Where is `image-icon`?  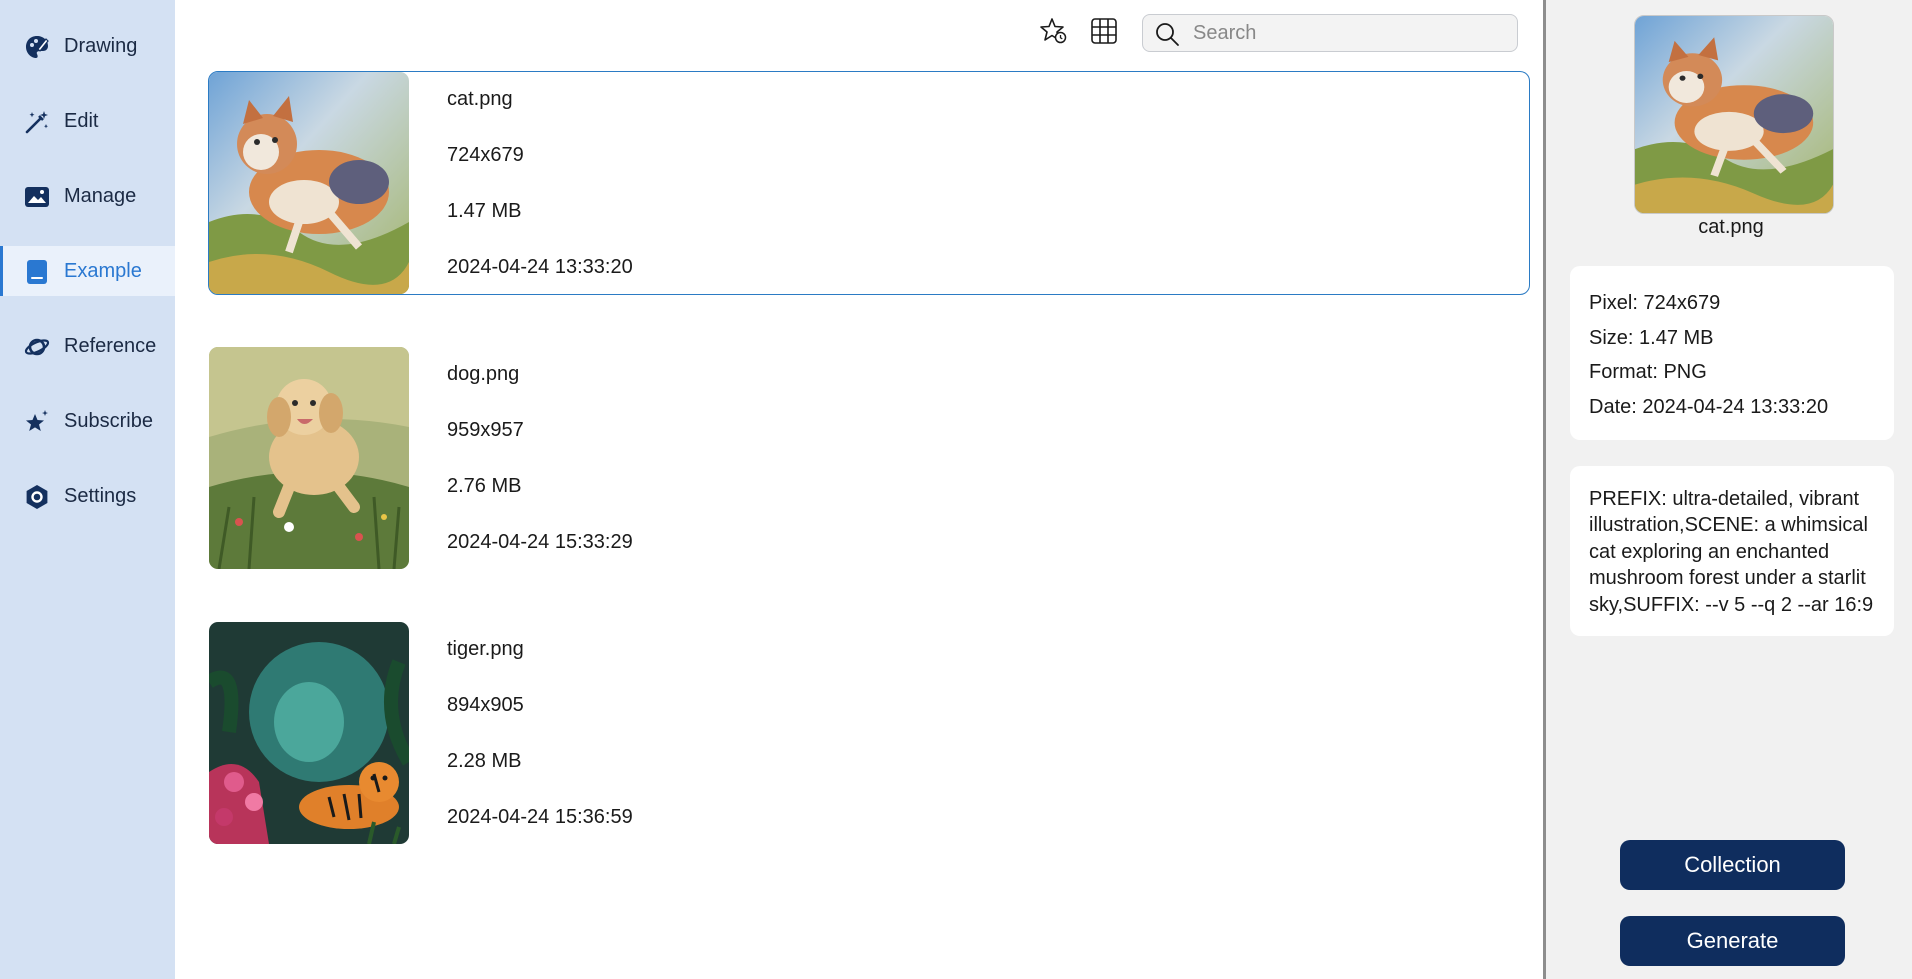
image-icon is located at coordinates (37, 197).